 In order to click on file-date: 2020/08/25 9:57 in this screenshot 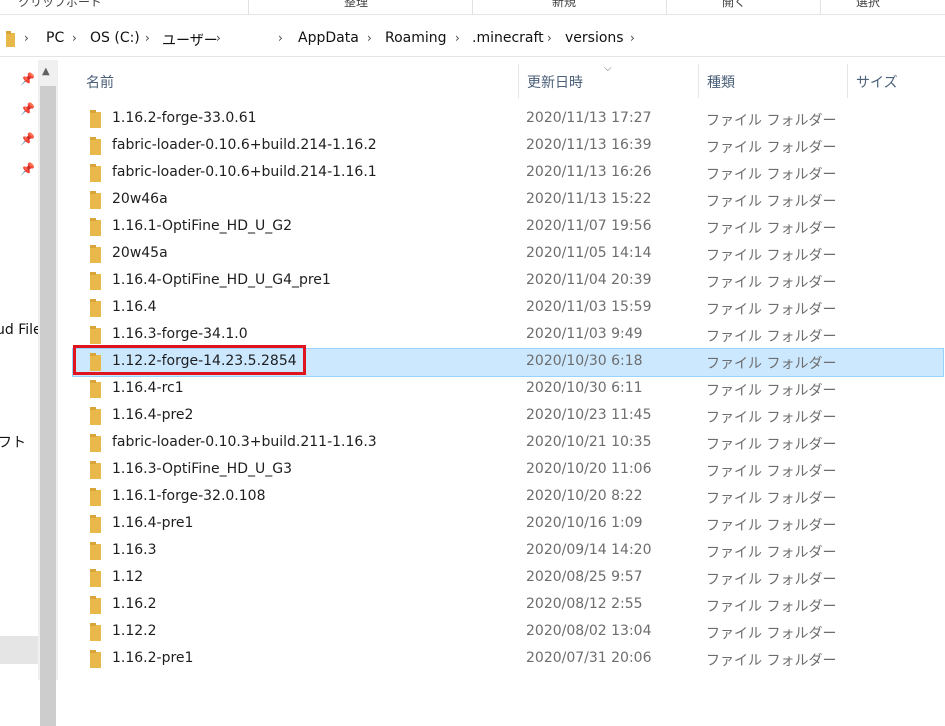, I will do `click(584, 577)`.